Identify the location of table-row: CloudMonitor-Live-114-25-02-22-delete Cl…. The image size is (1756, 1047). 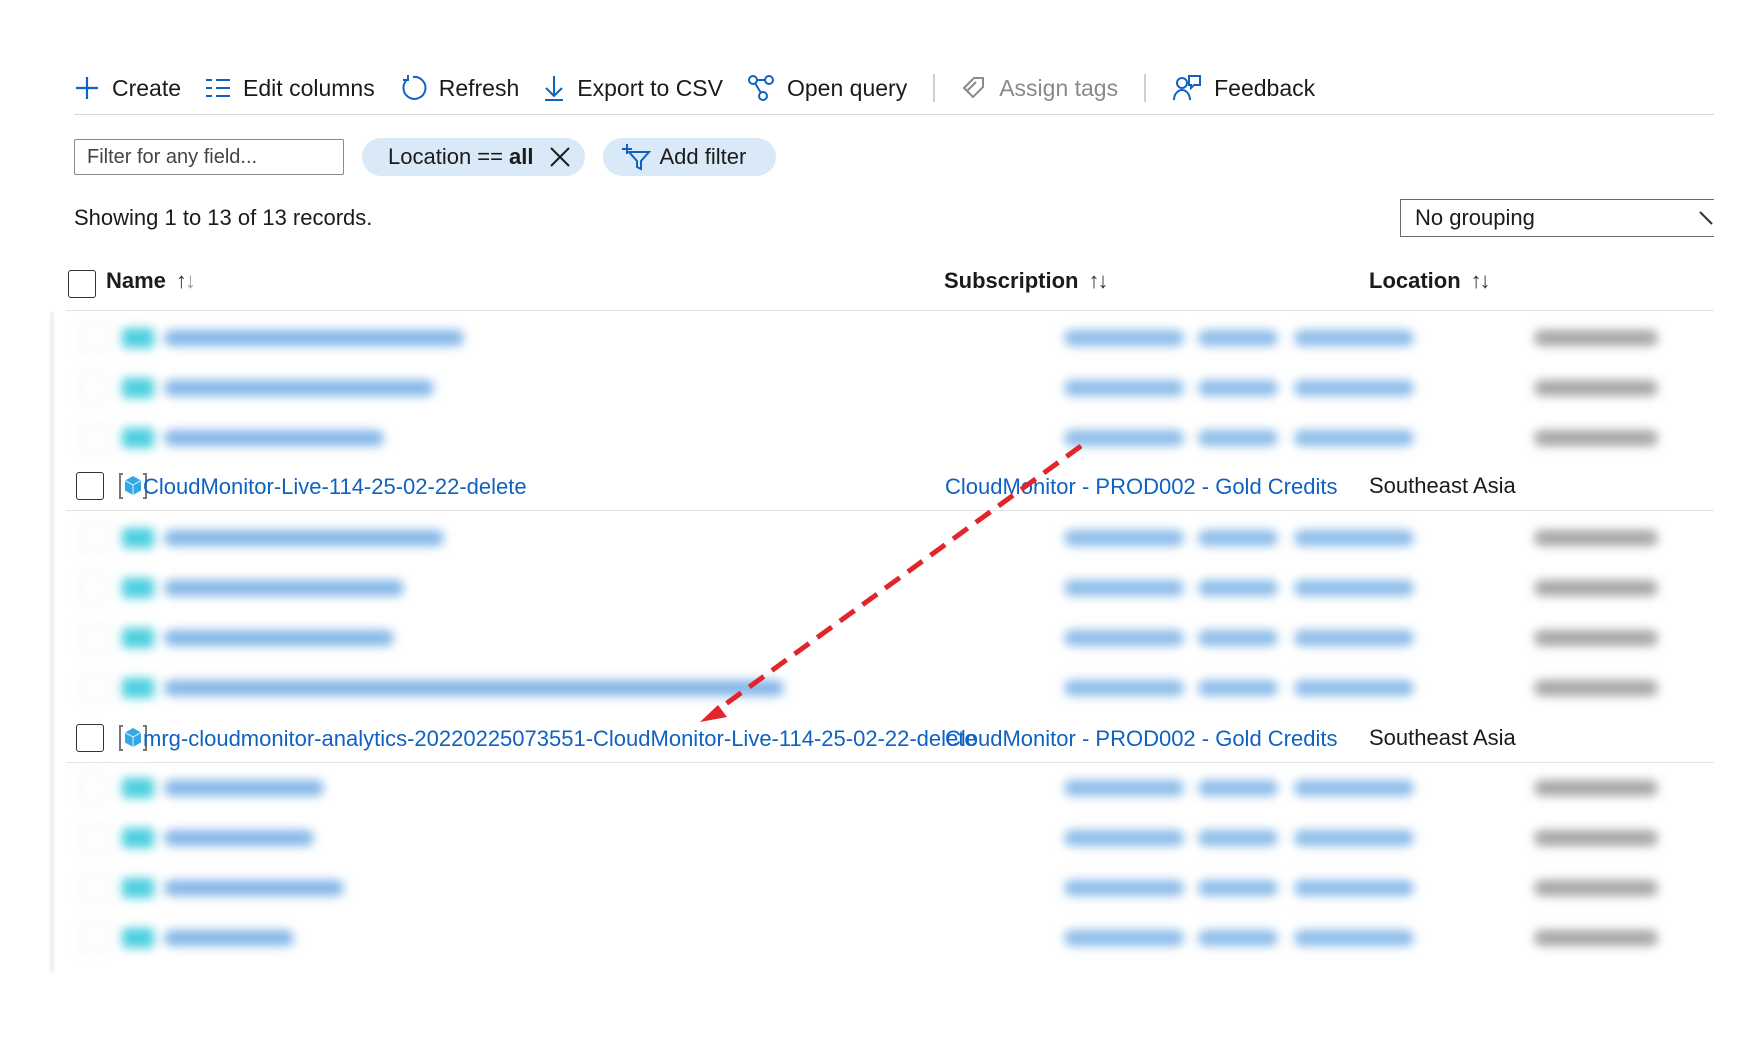
(890, 485).